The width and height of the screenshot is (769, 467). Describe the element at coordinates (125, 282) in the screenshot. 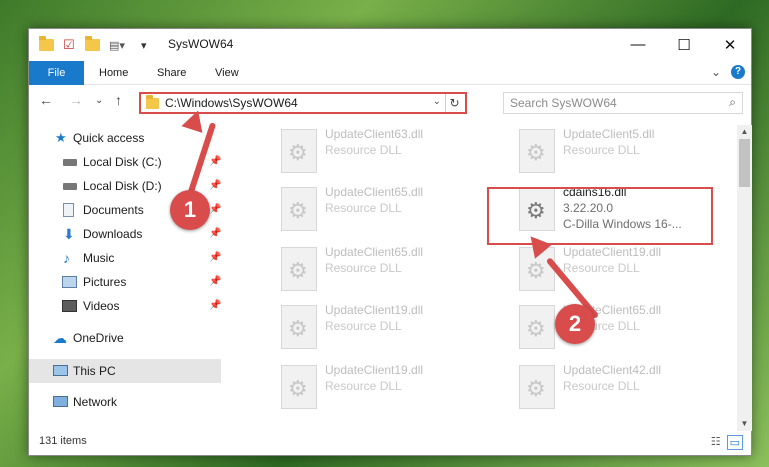

I see `sidebar-item-pictures: Pictures 📌` at that location.